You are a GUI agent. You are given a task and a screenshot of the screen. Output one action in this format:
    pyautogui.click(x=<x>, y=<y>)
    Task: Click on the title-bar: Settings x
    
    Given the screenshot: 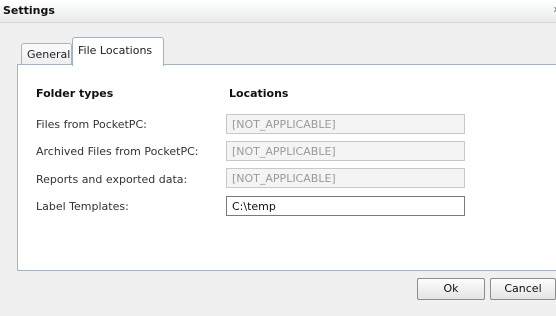 What is the action you would take?
    pyautogui.click(x=278, y=11)
    